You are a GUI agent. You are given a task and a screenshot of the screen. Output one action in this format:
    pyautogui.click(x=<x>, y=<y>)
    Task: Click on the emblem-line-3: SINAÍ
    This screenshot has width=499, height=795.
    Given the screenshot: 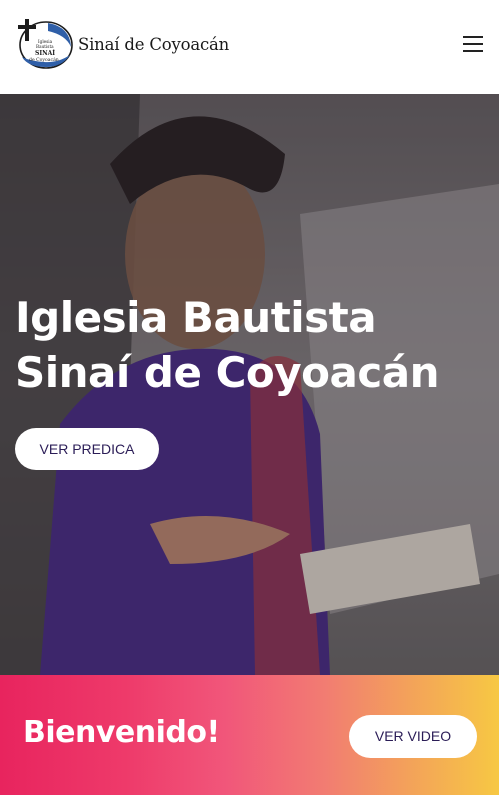 What is the action you would take?
    pyautogui.click(x=45, y=53)
    